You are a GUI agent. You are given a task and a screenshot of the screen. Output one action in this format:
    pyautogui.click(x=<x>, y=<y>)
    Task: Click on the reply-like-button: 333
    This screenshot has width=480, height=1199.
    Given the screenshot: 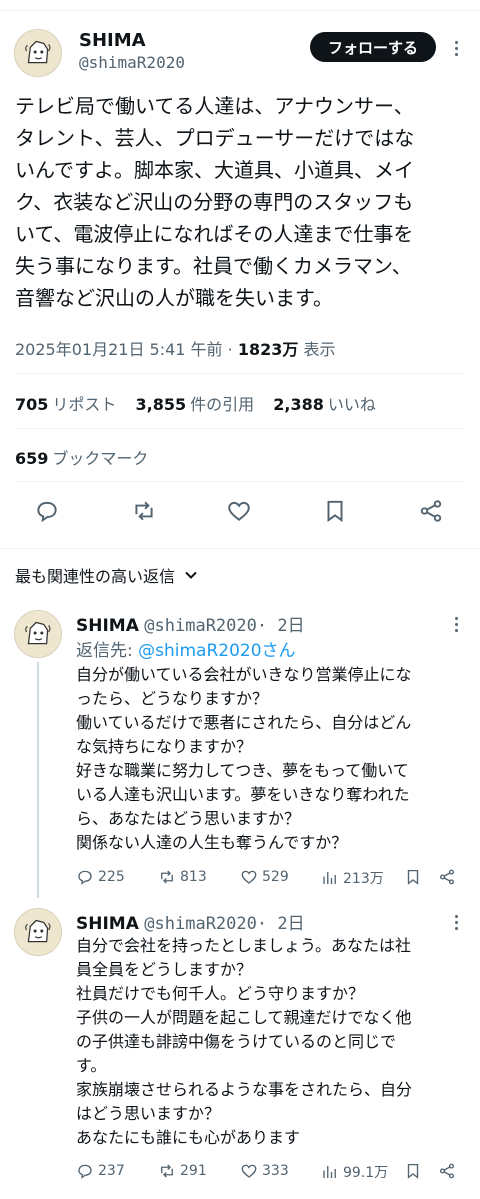 What is the action you would take?
    pyautogui.click(x=264, y=1171)
    